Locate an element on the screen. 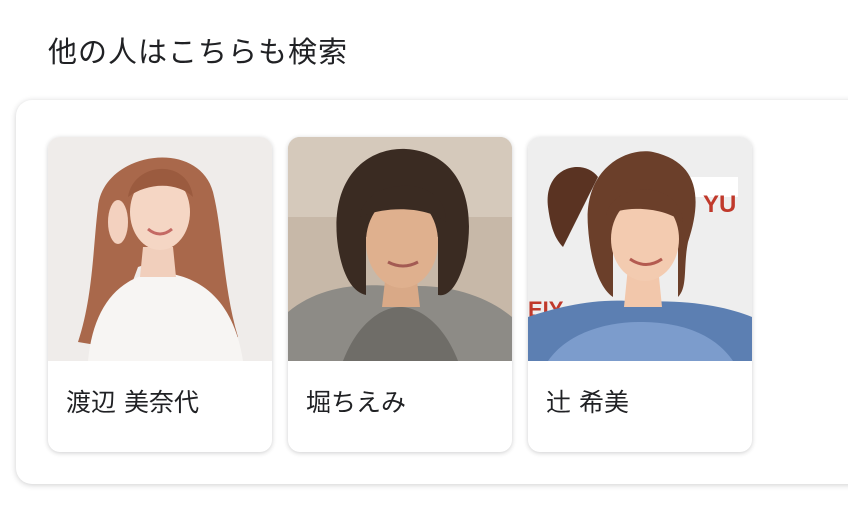 This screenshot has height=510, width=848. section-title: 他の人はこちらも検索 is located at coordinates (198, 52).